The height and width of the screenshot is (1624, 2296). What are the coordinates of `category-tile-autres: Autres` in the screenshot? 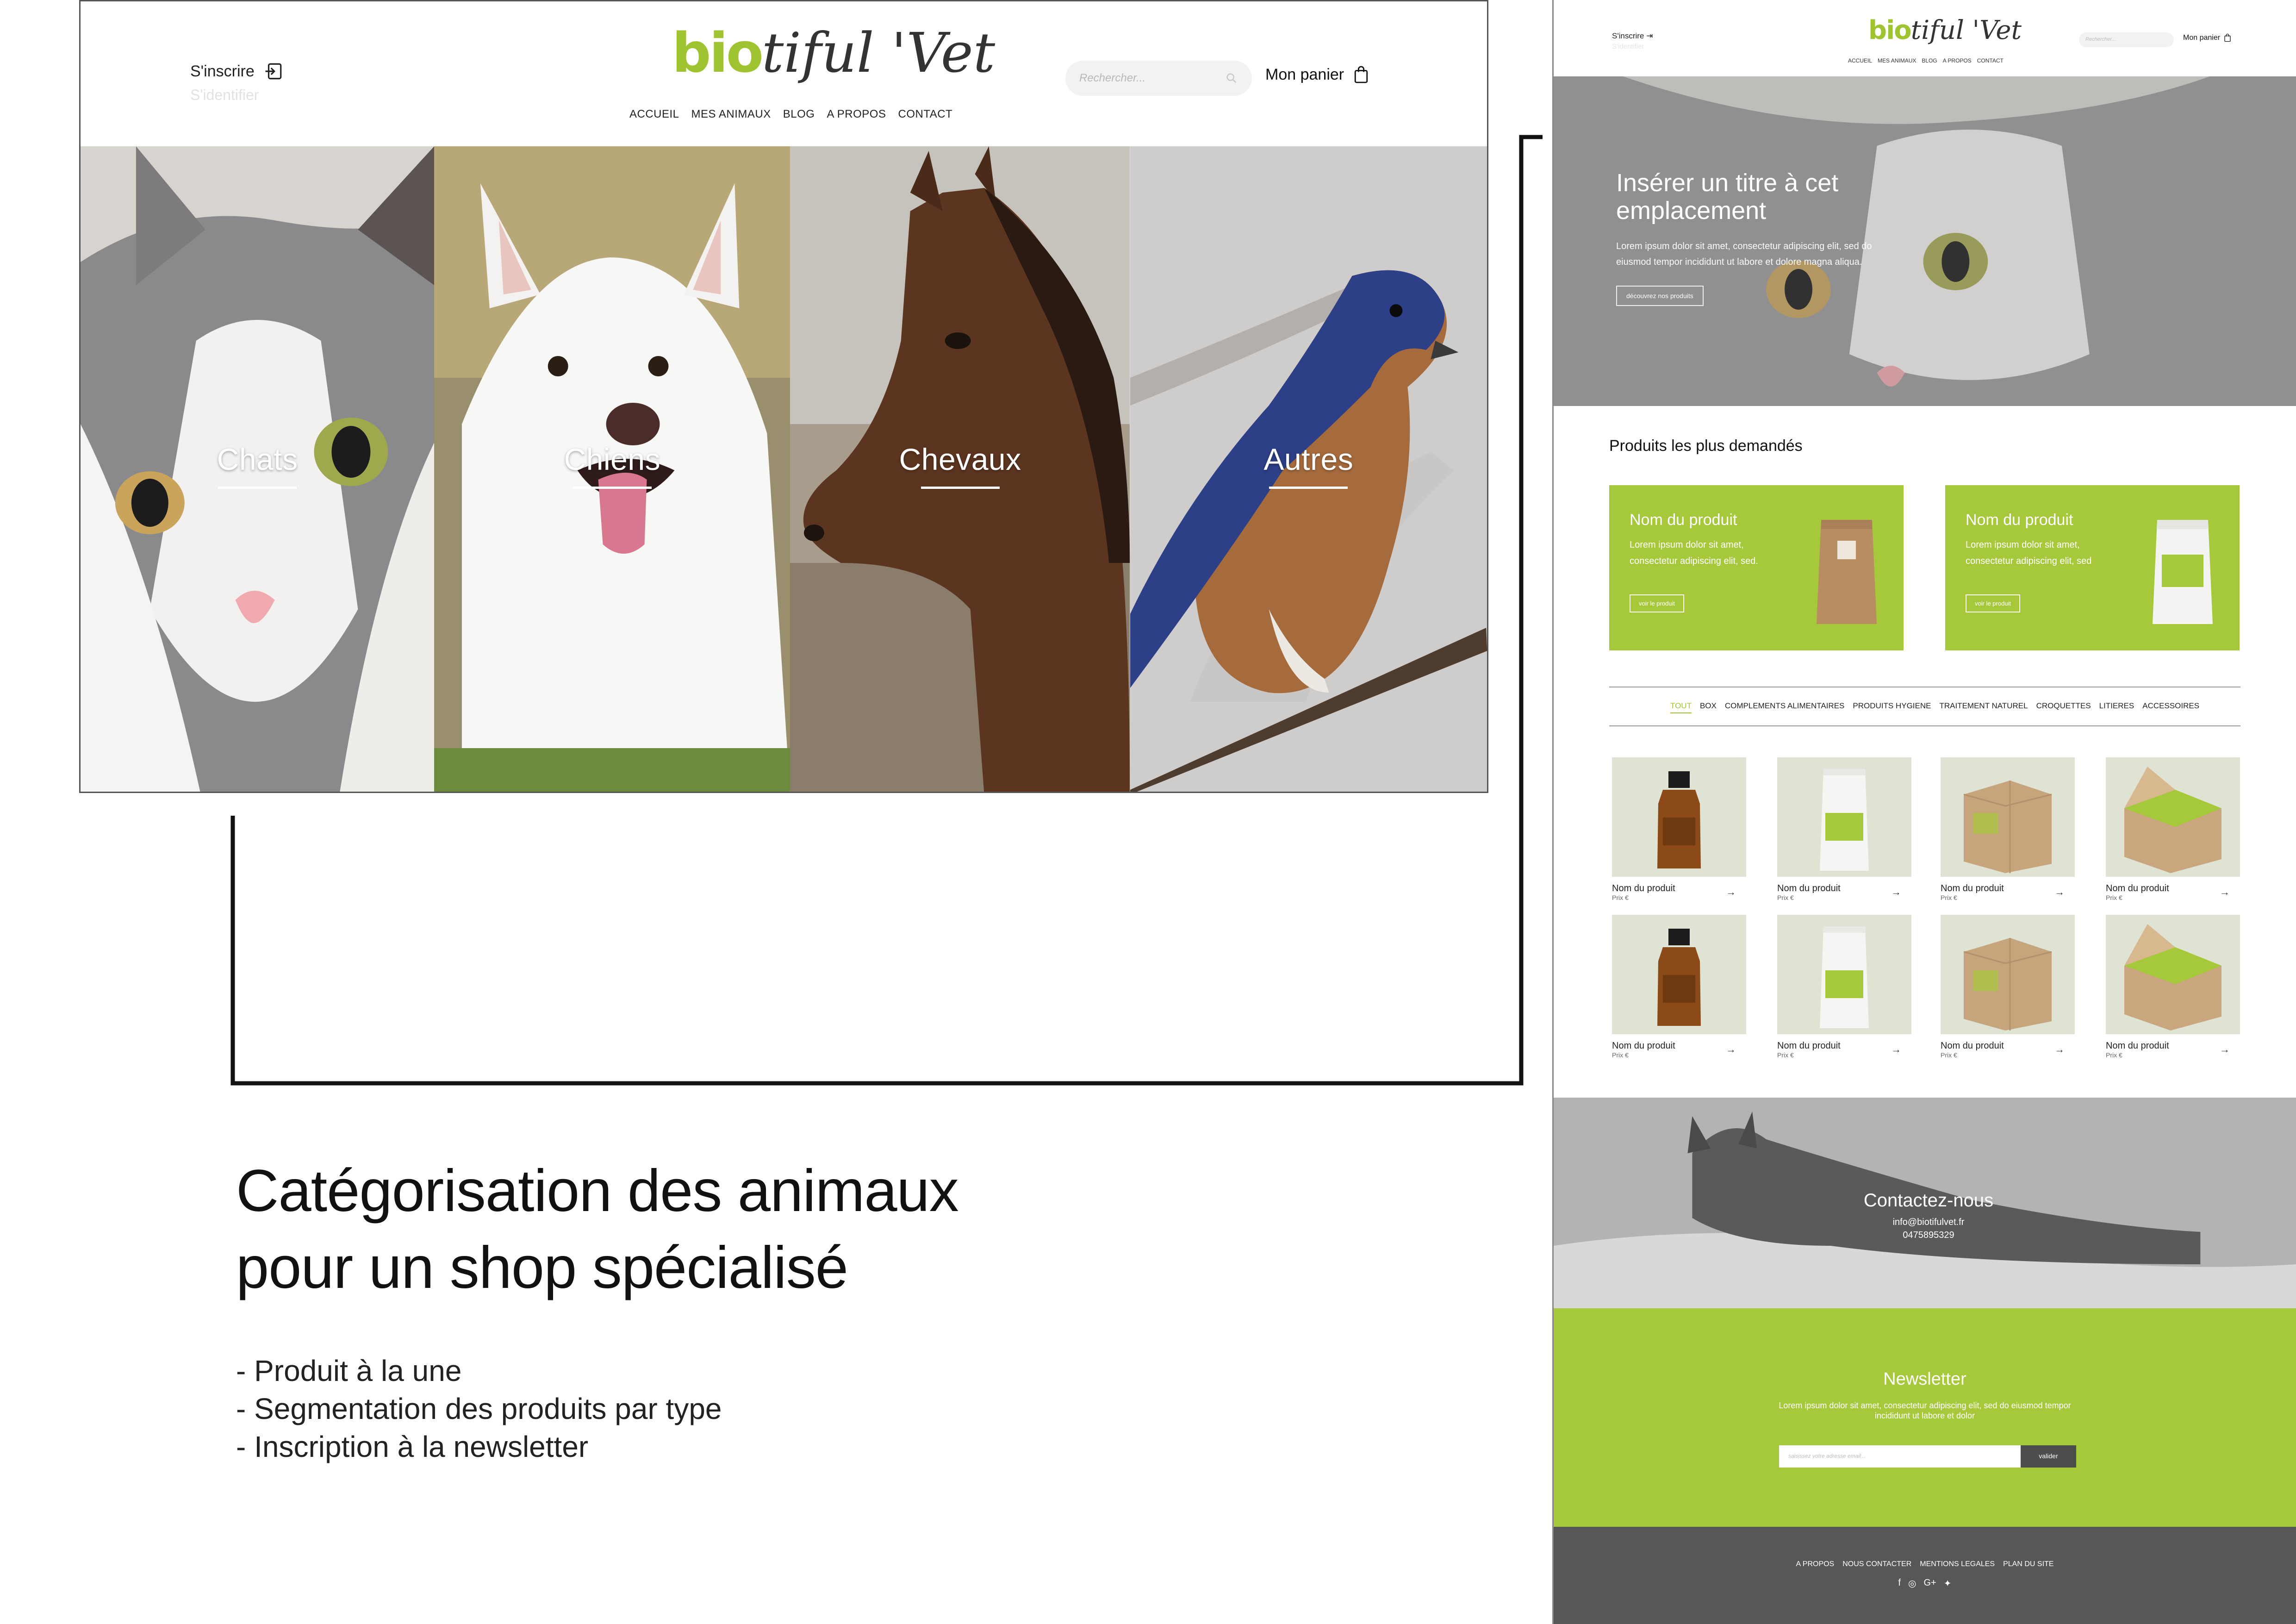 It's located at (1308, 469).